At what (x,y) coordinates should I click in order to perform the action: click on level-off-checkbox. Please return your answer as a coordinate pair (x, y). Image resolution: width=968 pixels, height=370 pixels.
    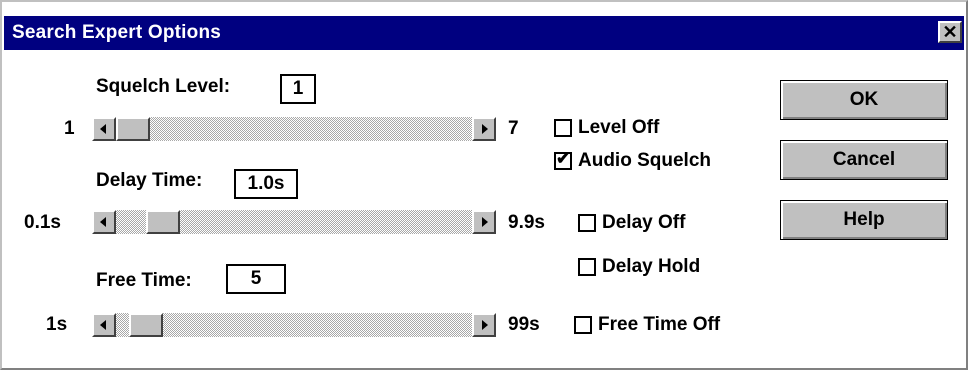
    Looking at the image, I should click on (563, 128).